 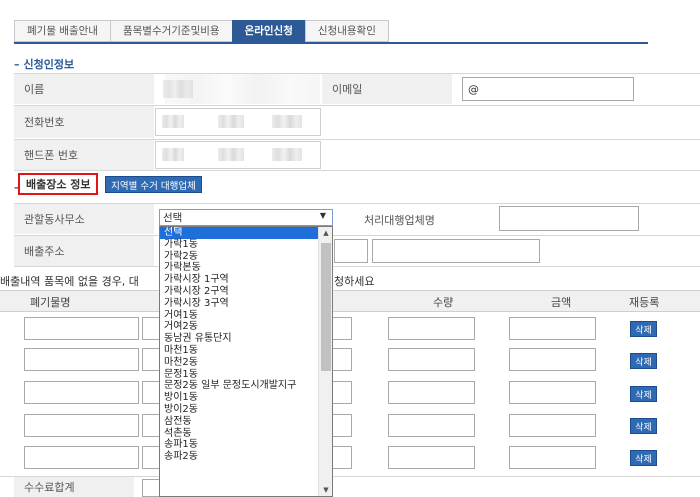 What do you see at coordinates (246, 233) in the screenshot?
I see `dropdown-option: 선택` at bounding box center [246, 233].